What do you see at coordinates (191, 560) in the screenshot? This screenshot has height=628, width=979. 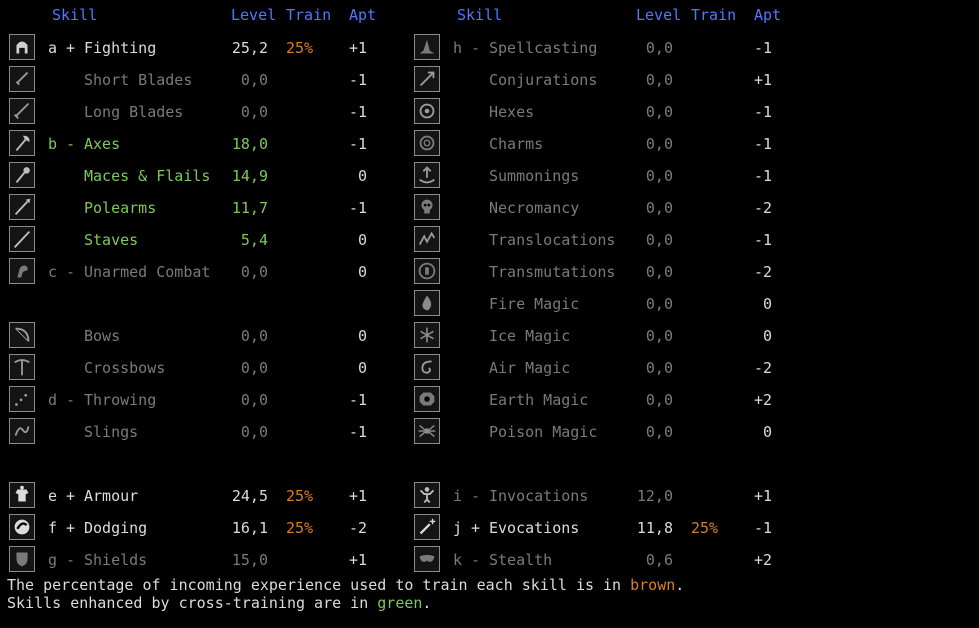 I see `skill-row: g - Shields 15,0 +1` at bounding box center [191, 560].